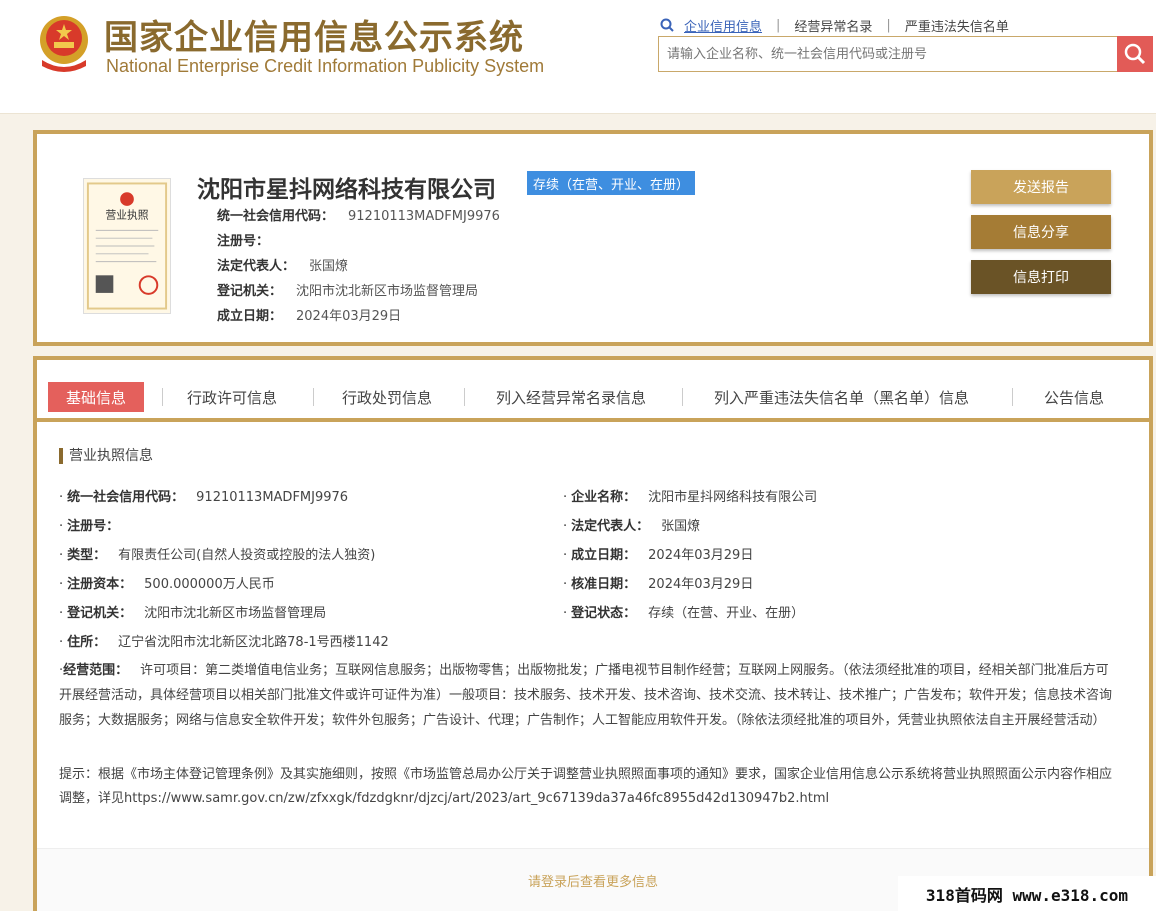  What do you see at coordinates (723, 25) in the screenshot?
I see `nav-credit-info-link: 企业信用信息` at bounding box center [723, 25].